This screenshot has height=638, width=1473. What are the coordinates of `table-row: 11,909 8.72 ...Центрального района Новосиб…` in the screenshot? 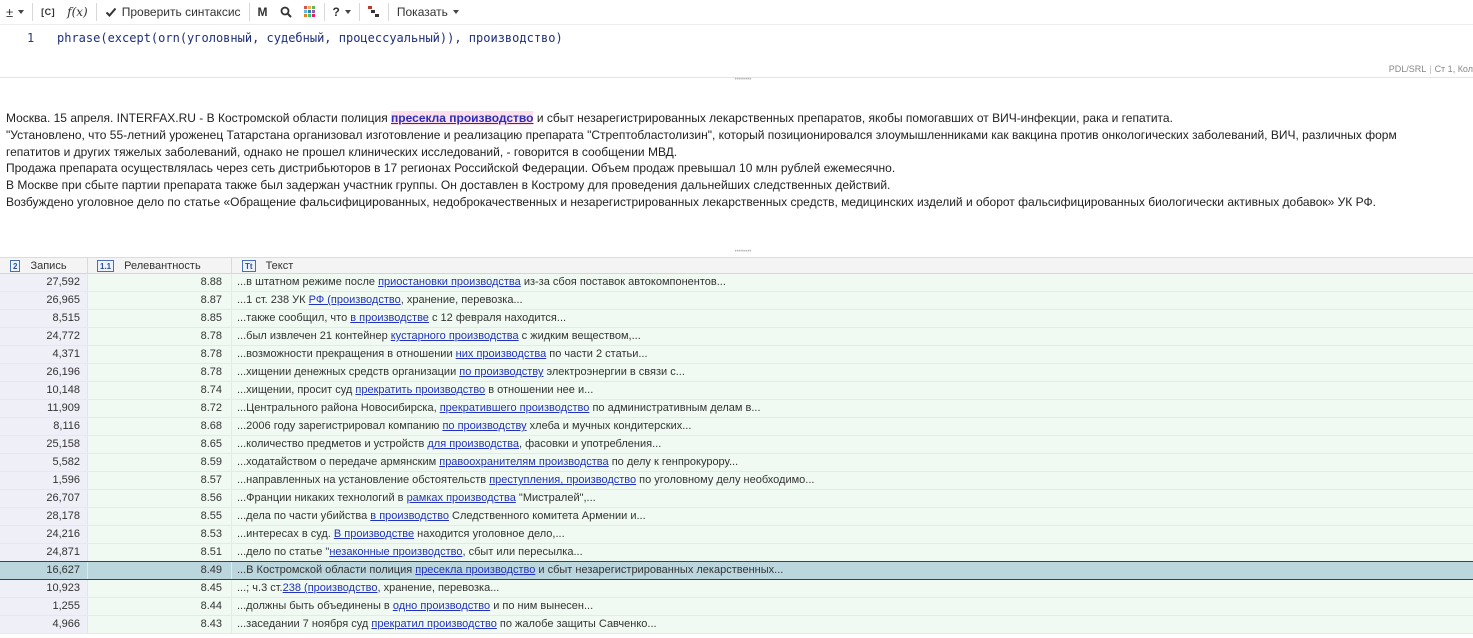 It's located at (736, 409).